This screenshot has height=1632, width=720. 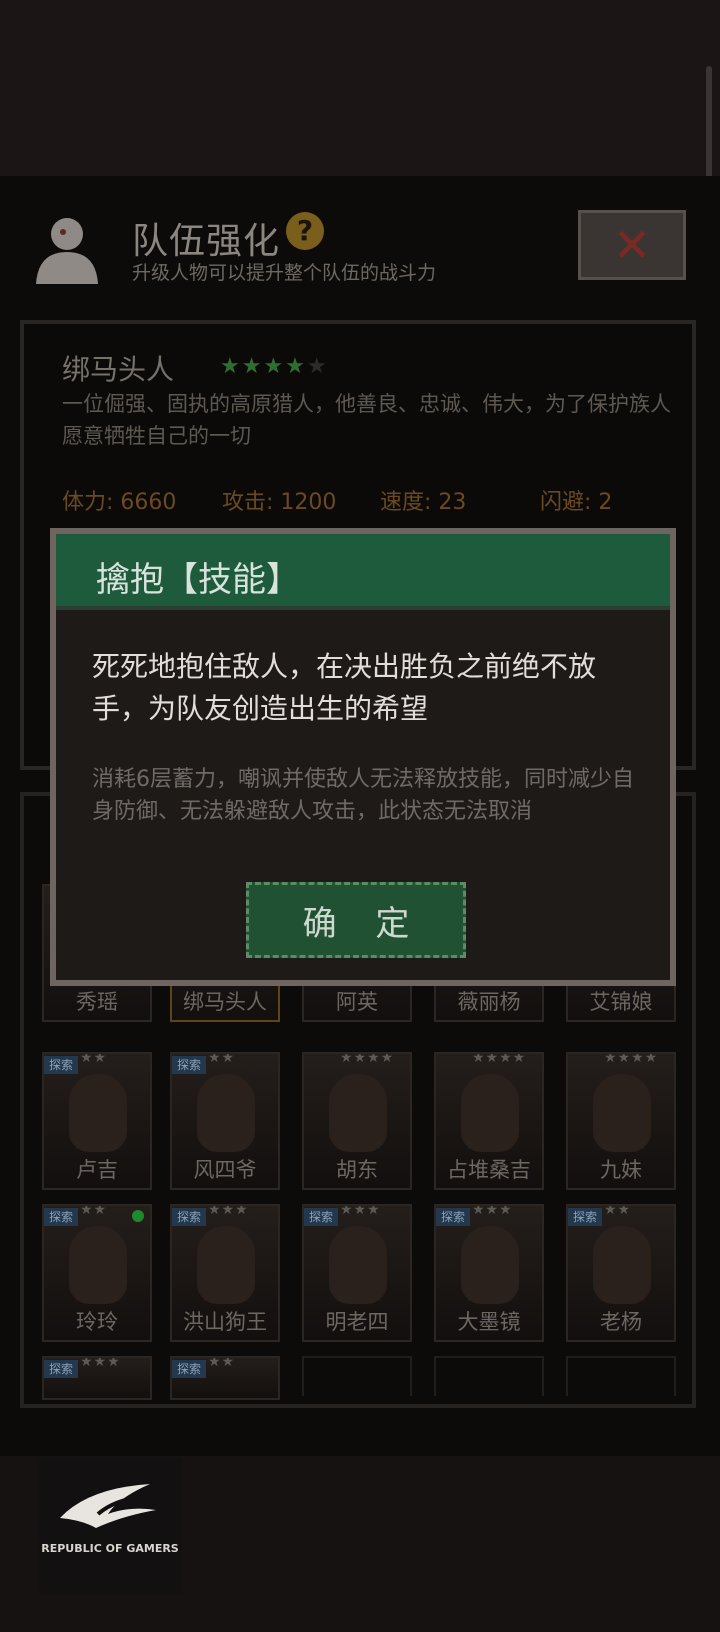 I want to click on character-card: 探索 ★★ 卢吉, so click(x=97, y=1121).